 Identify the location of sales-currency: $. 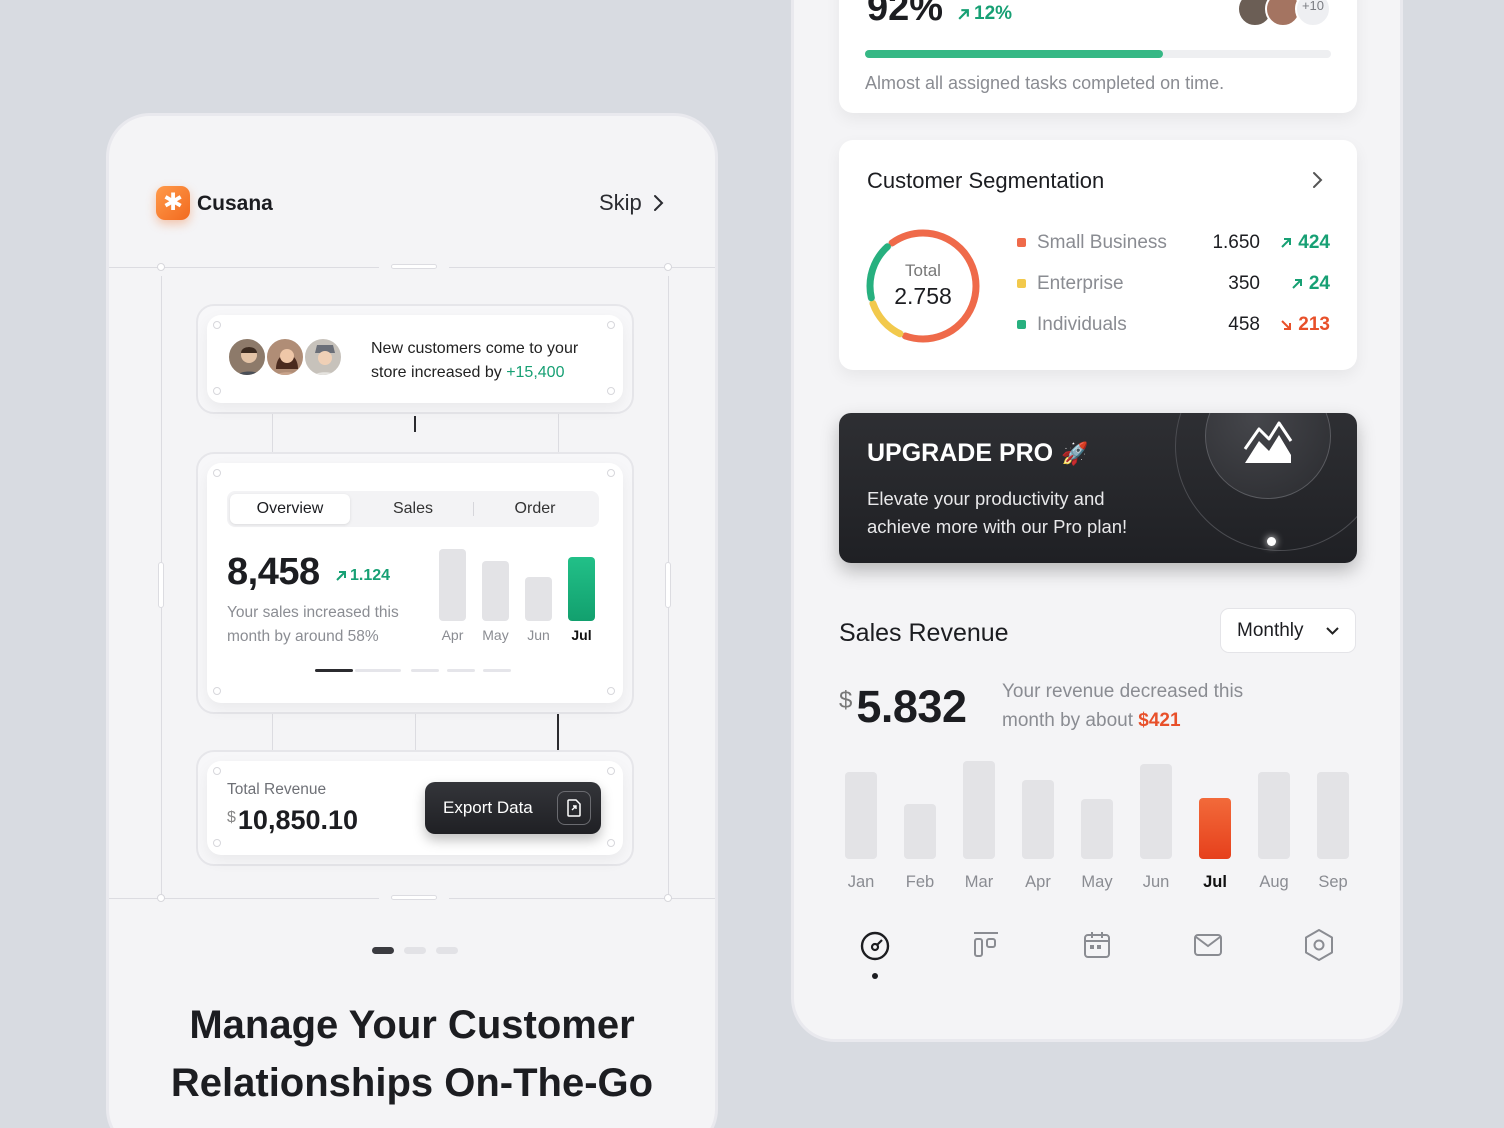
(846, 700).